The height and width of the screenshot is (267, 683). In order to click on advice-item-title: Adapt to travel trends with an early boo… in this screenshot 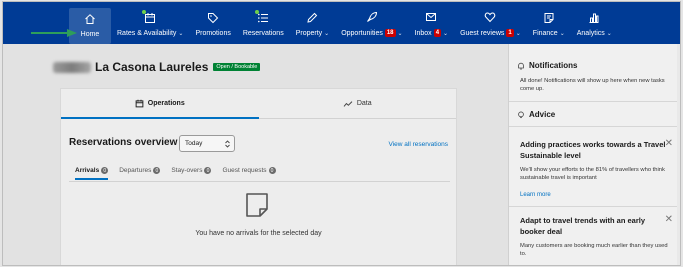, I will do `click(583, 226)`.